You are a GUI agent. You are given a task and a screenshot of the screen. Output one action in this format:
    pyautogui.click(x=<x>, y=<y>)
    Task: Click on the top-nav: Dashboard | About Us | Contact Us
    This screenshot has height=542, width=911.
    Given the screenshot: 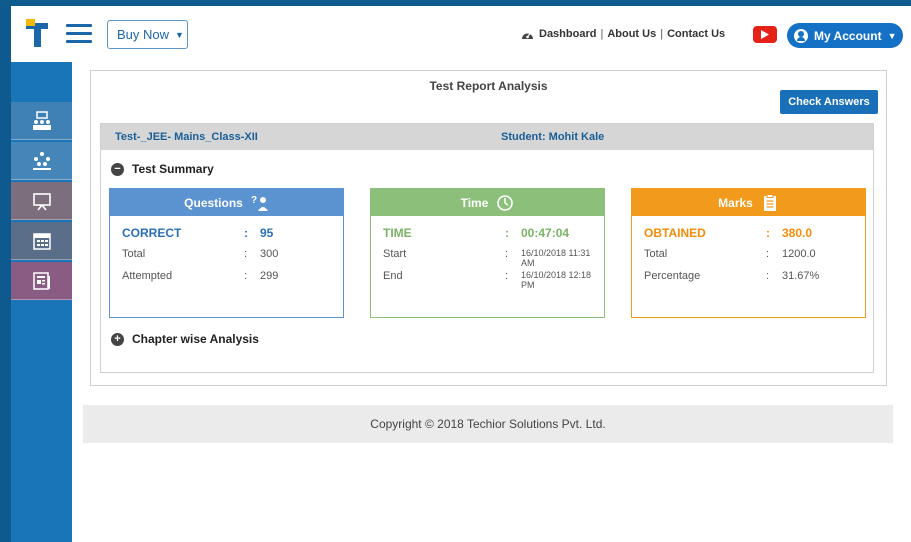 What is the action you would take?
    pyautogui.click(x=623, y=34)
    